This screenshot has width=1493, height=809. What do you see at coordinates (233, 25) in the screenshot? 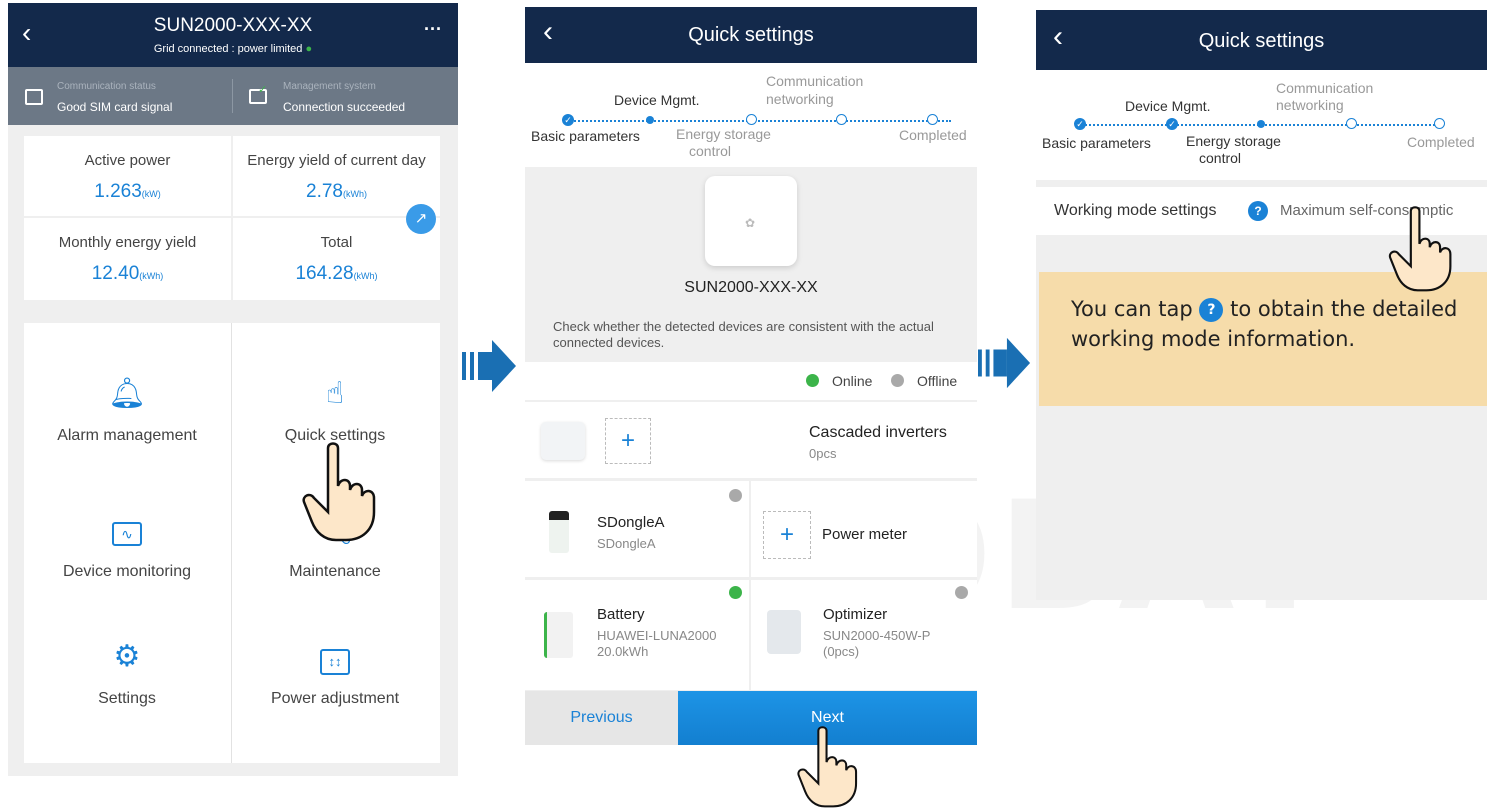
I see `page-title: SUN2000-XXX-XX` at bounding box center [233, 25].